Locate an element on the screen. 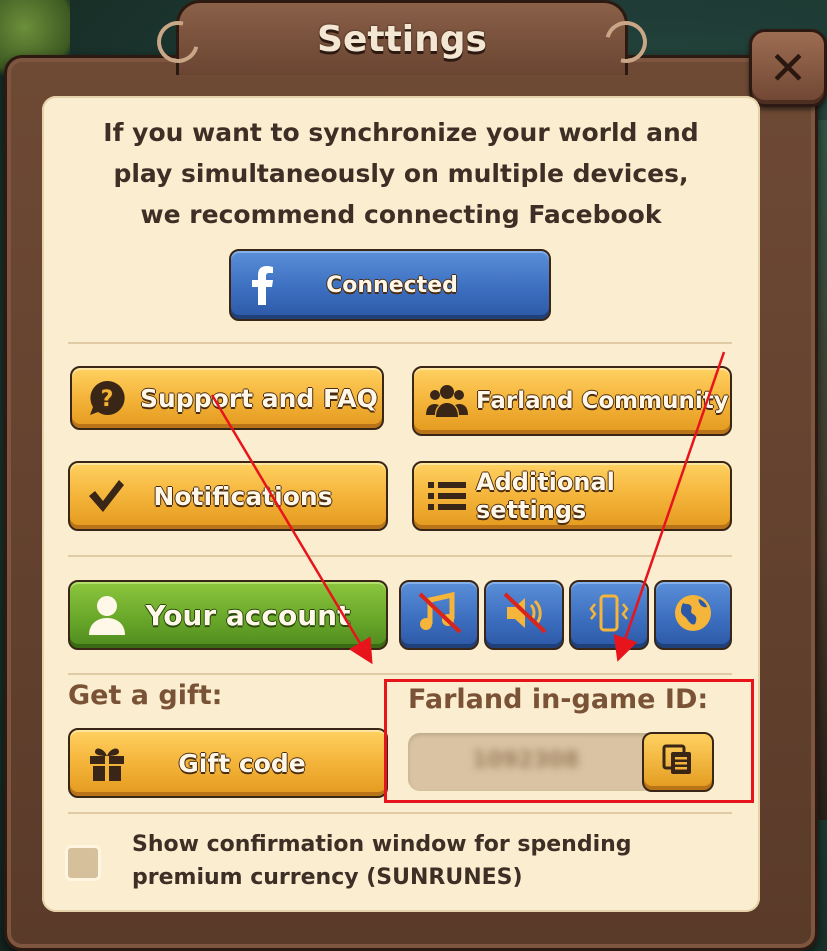 Image resolution: width=827 pixels, height=951 pixels. your-account-button: Your account is located at coordinates (228, 615).